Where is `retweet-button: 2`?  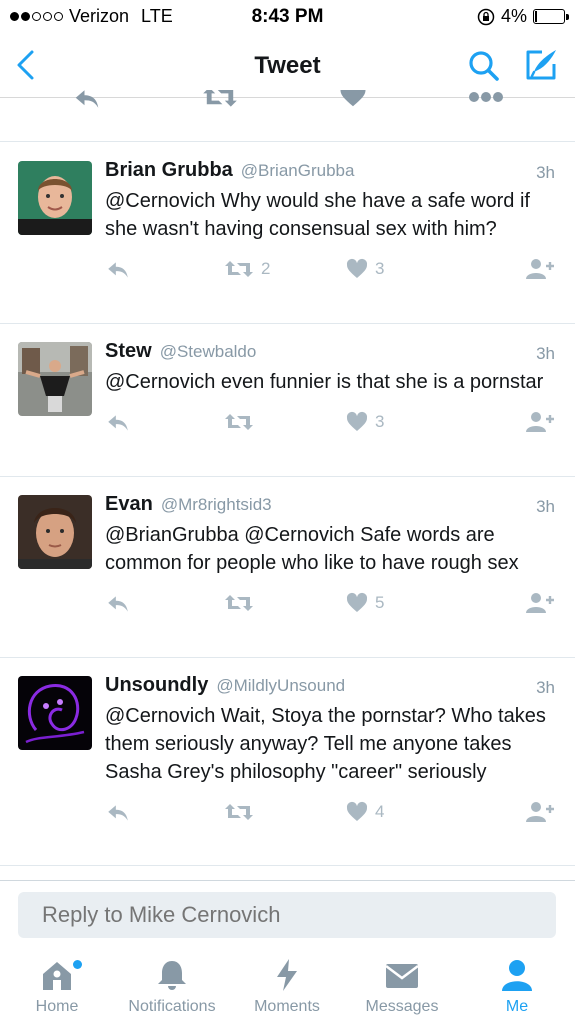
retweet-button: 2 is located at coordinates (246, 269).